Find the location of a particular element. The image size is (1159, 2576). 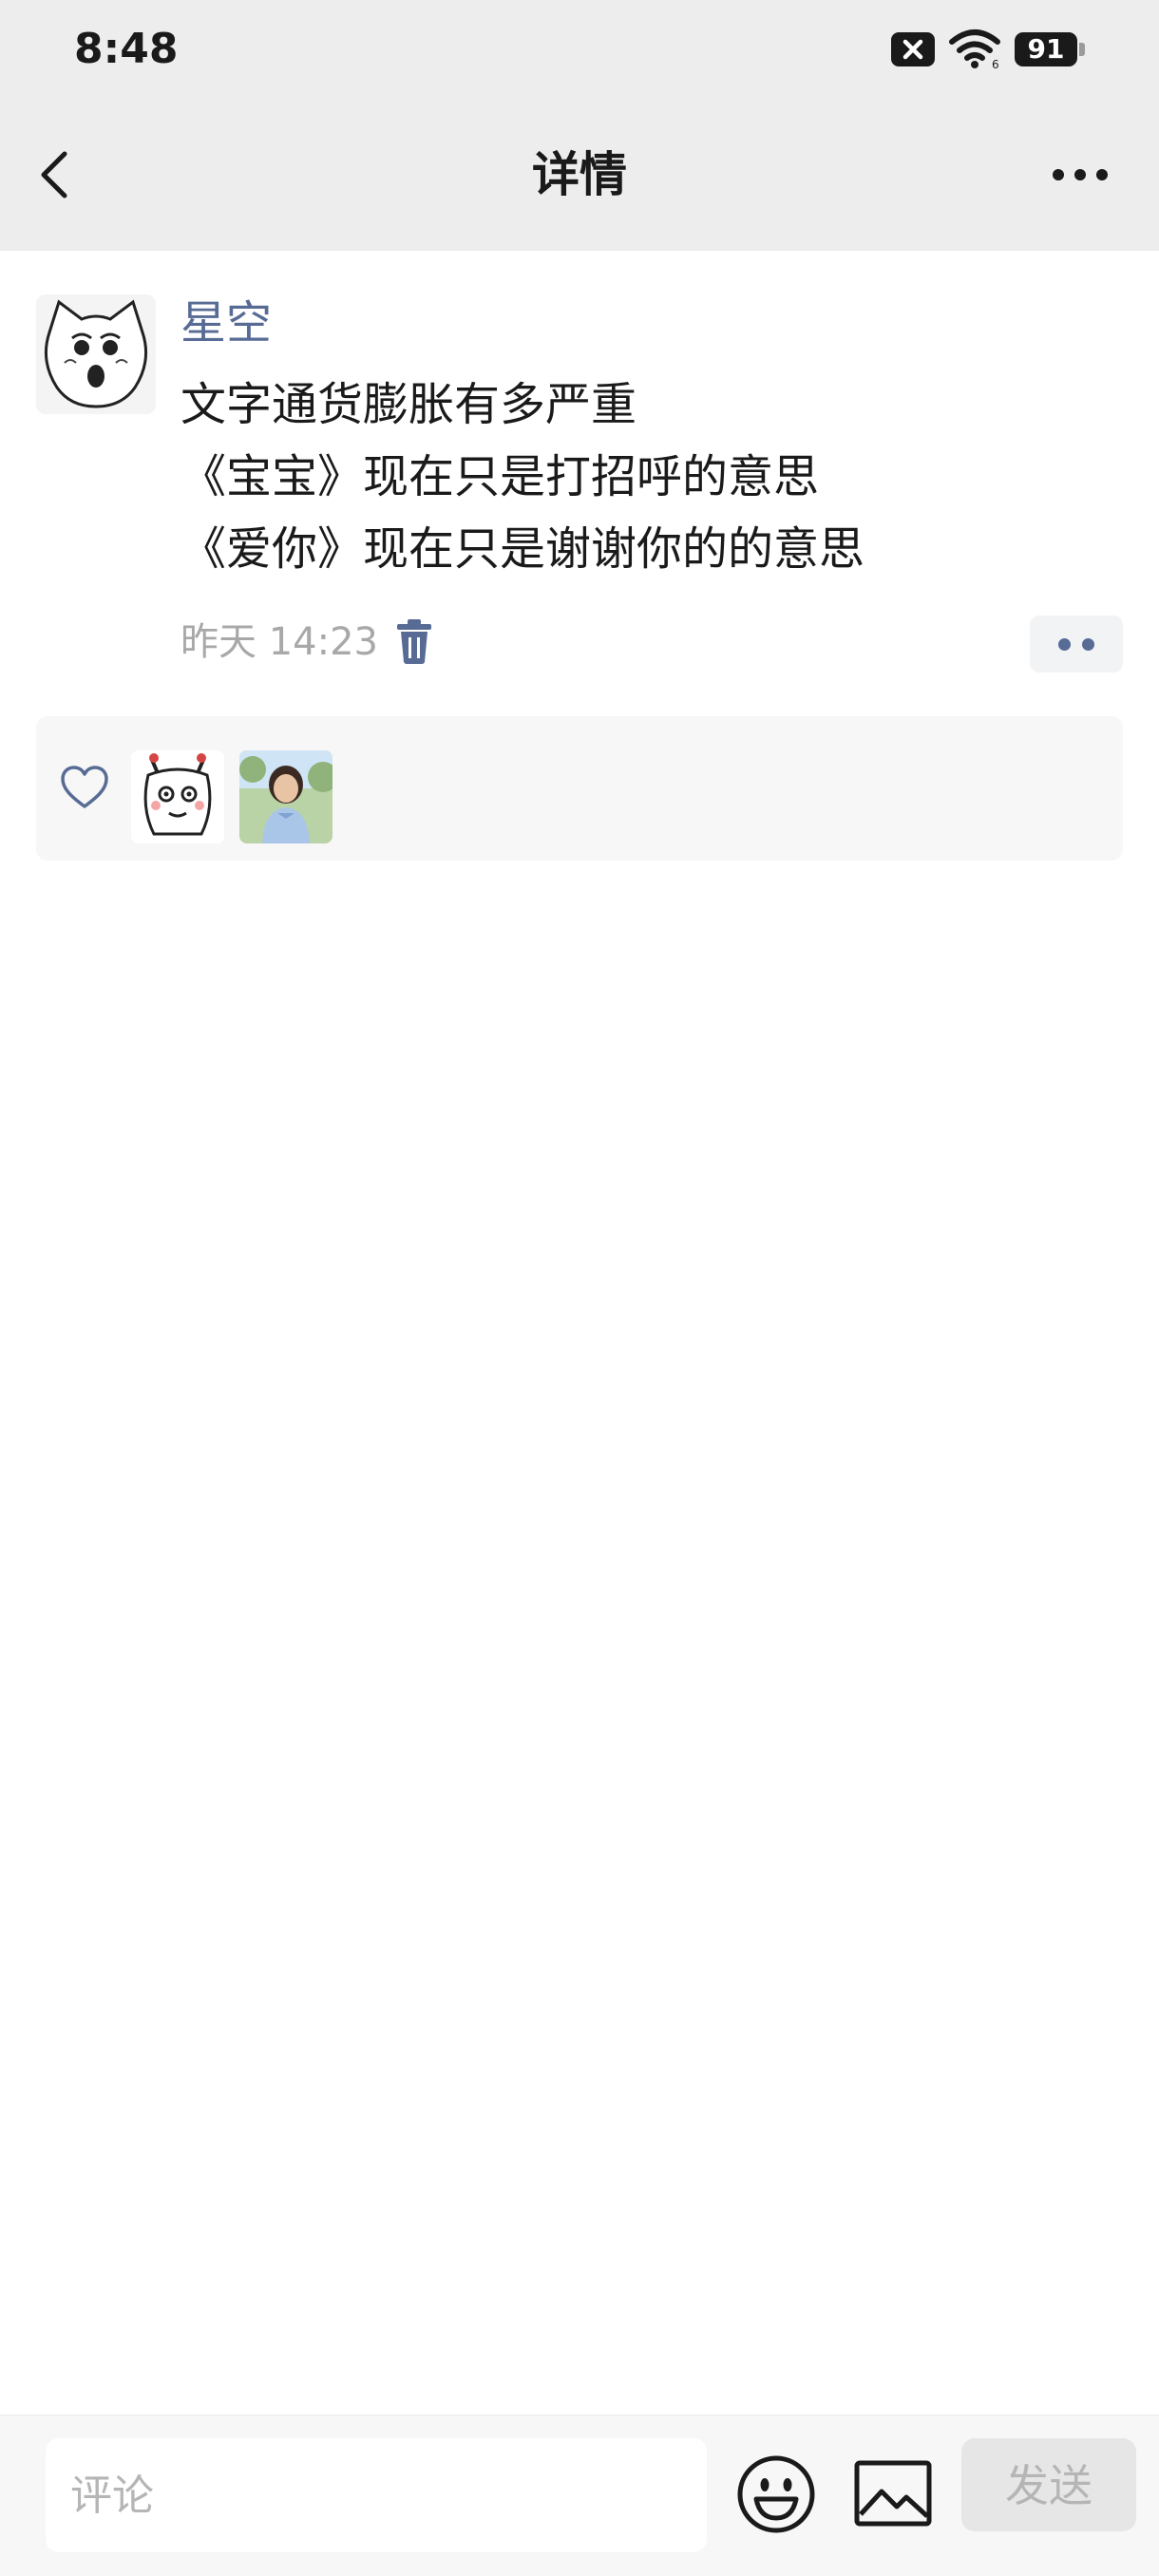

sim-blocked-icon is located at coordinates (913, 49).